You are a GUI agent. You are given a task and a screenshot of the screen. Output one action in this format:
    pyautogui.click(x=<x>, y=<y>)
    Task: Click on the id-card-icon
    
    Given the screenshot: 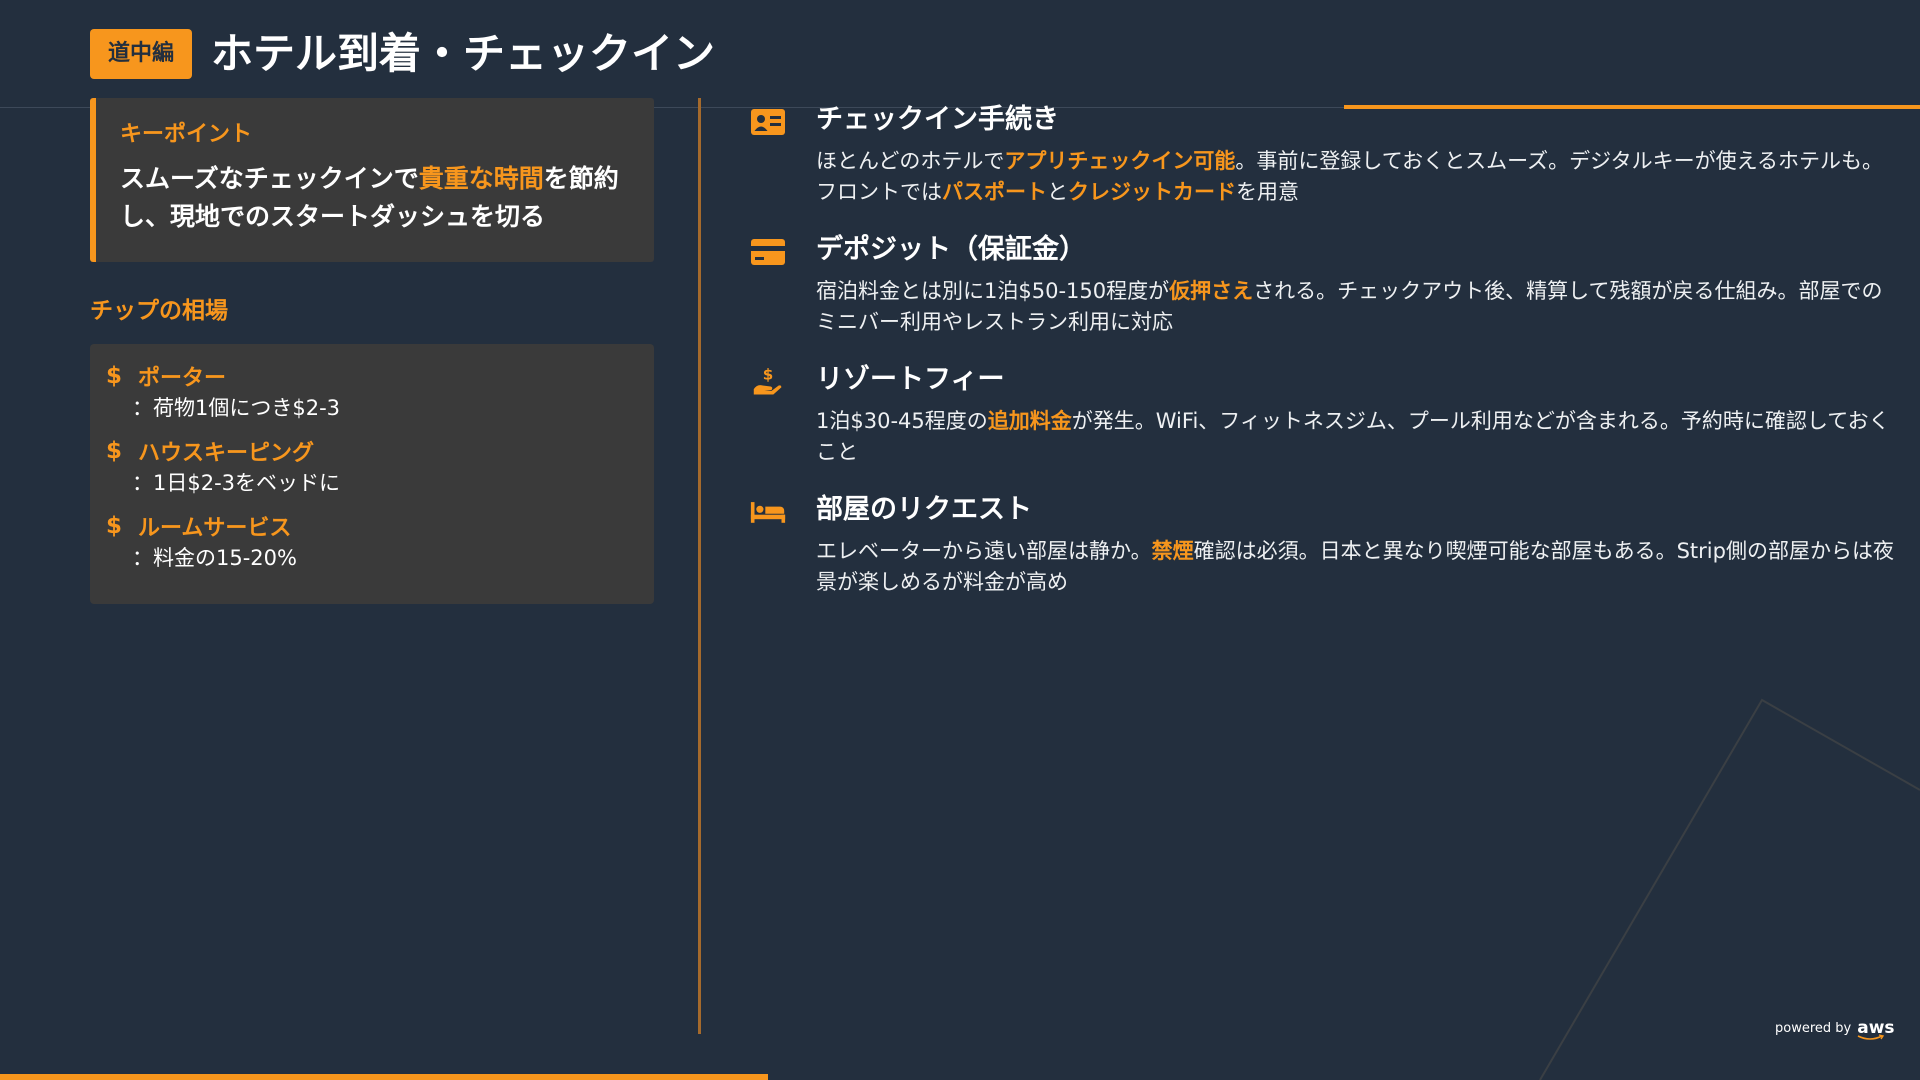 What is the action you would take?
    pyautogui.click(x=768, y=122)
    